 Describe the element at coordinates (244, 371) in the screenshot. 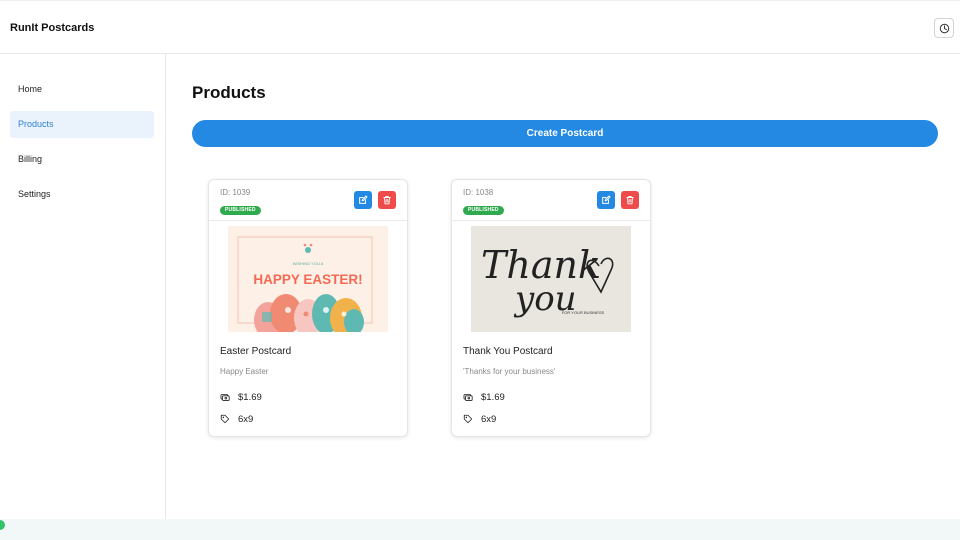

I see `product-subtitle: Happy Easter` at that location.